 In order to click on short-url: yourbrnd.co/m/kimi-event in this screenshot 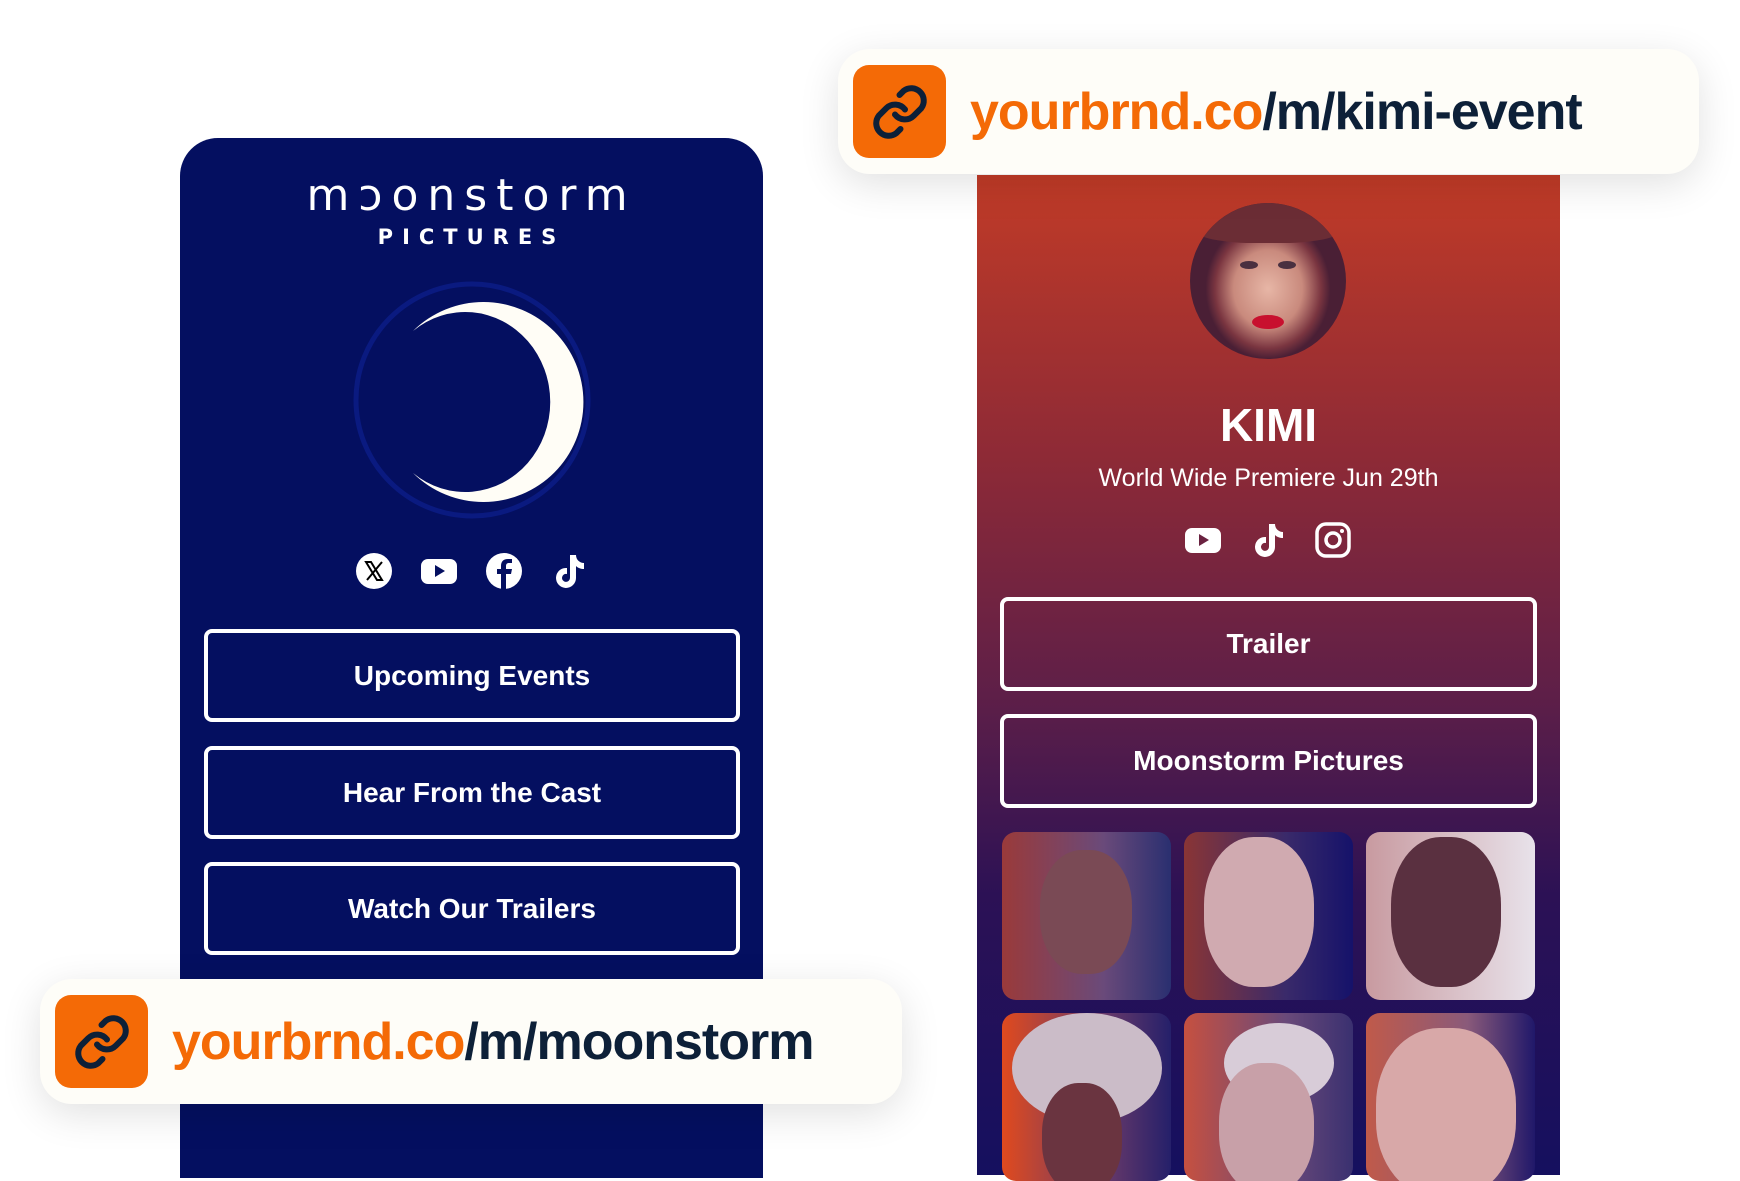, I will do `click(1276, 112)`.